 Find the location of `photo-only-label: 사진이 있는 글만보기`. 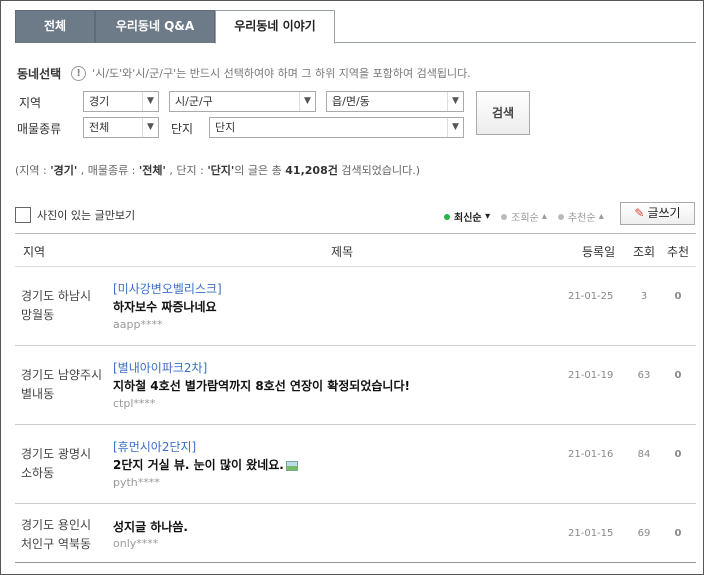

photo-only-label: 사진이 있는 글만보기 is located at coordinates (86, 215).